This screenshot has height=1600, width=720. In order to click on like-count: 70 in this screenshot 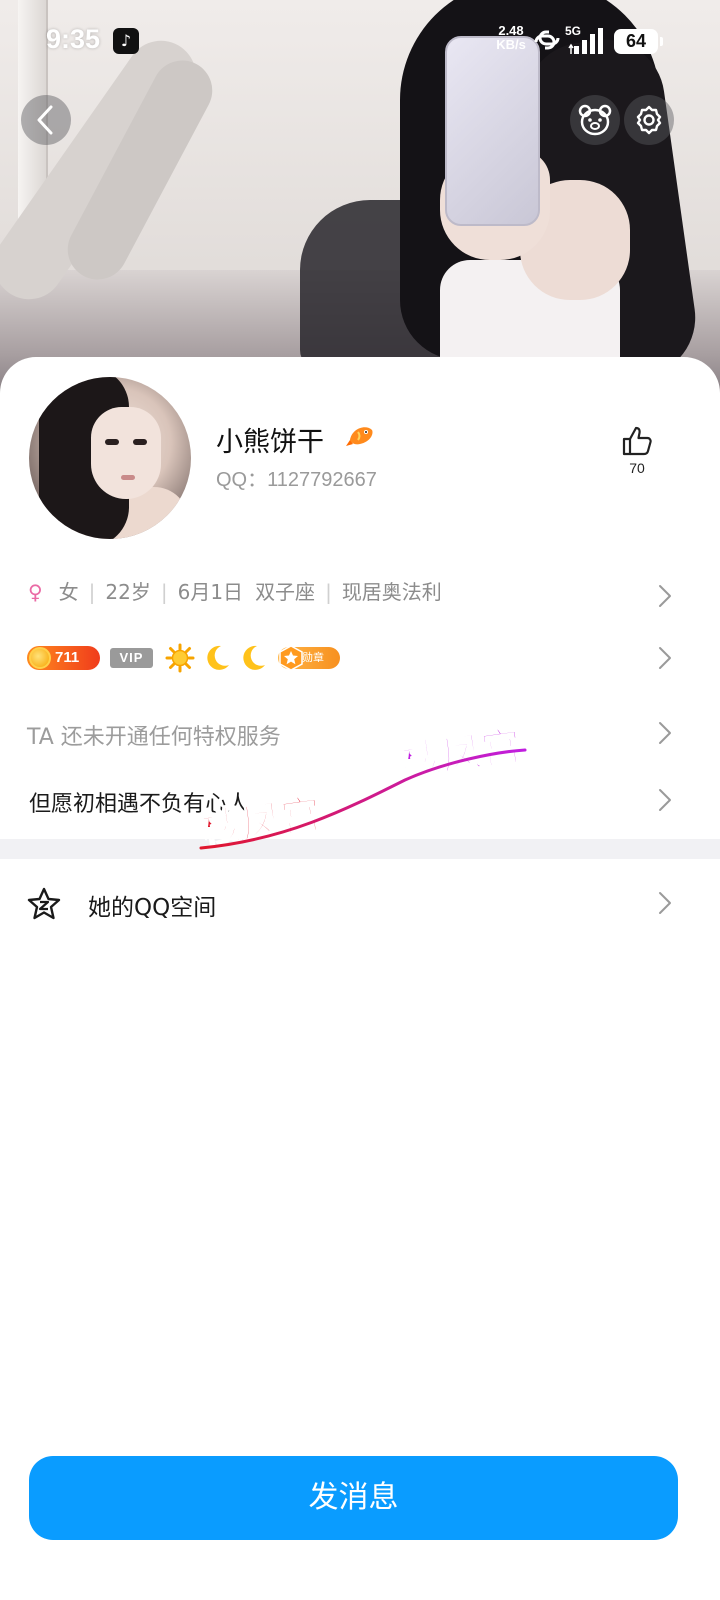, I will do `click(637, 468)`.